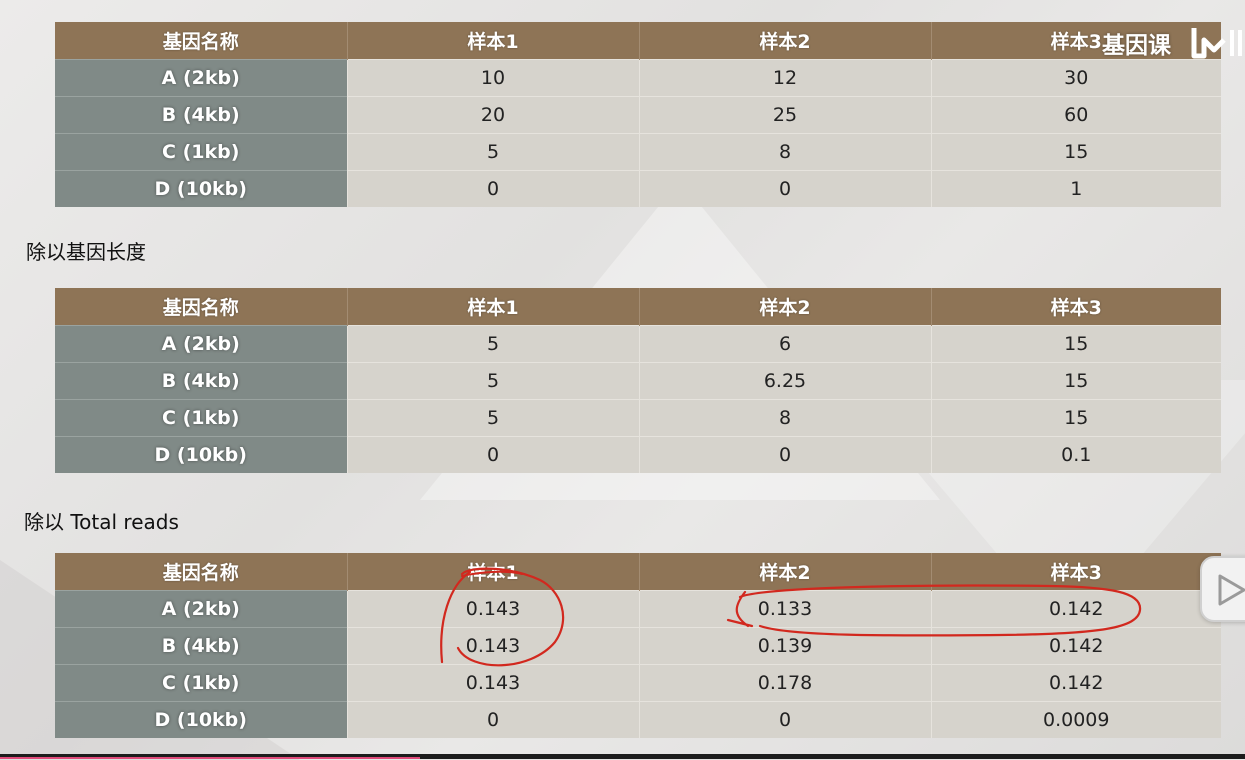 The image size is (1245, 760). I want to click on table-row: B (4kb) 20 25 60, so click(638, 115).